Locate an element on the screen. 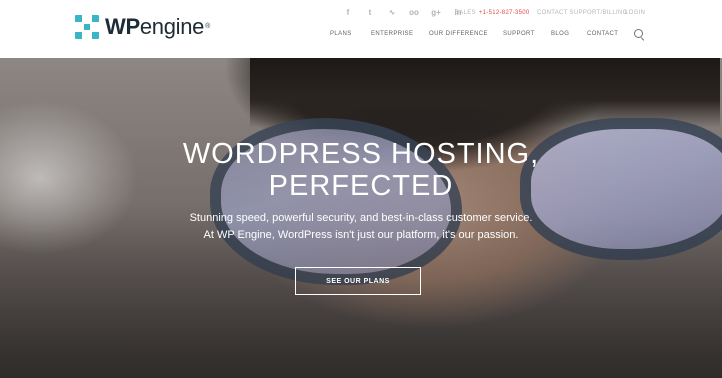 The width and height of the screenshot is (722, 378). nav-plans: PLANS is located at coordinates (341, 34).